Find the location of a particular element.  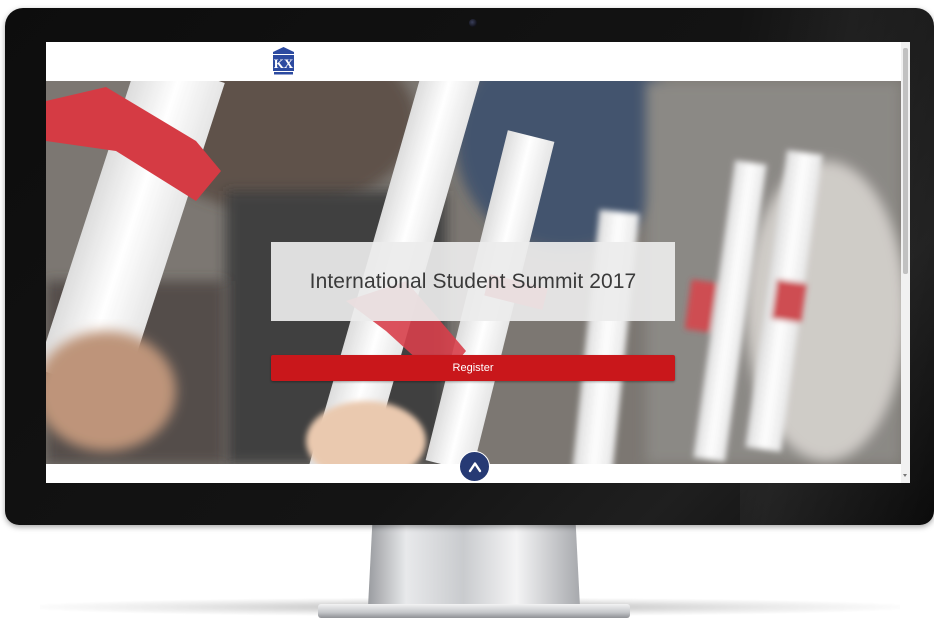

monitor-stand is located at coordinates (474, 566).